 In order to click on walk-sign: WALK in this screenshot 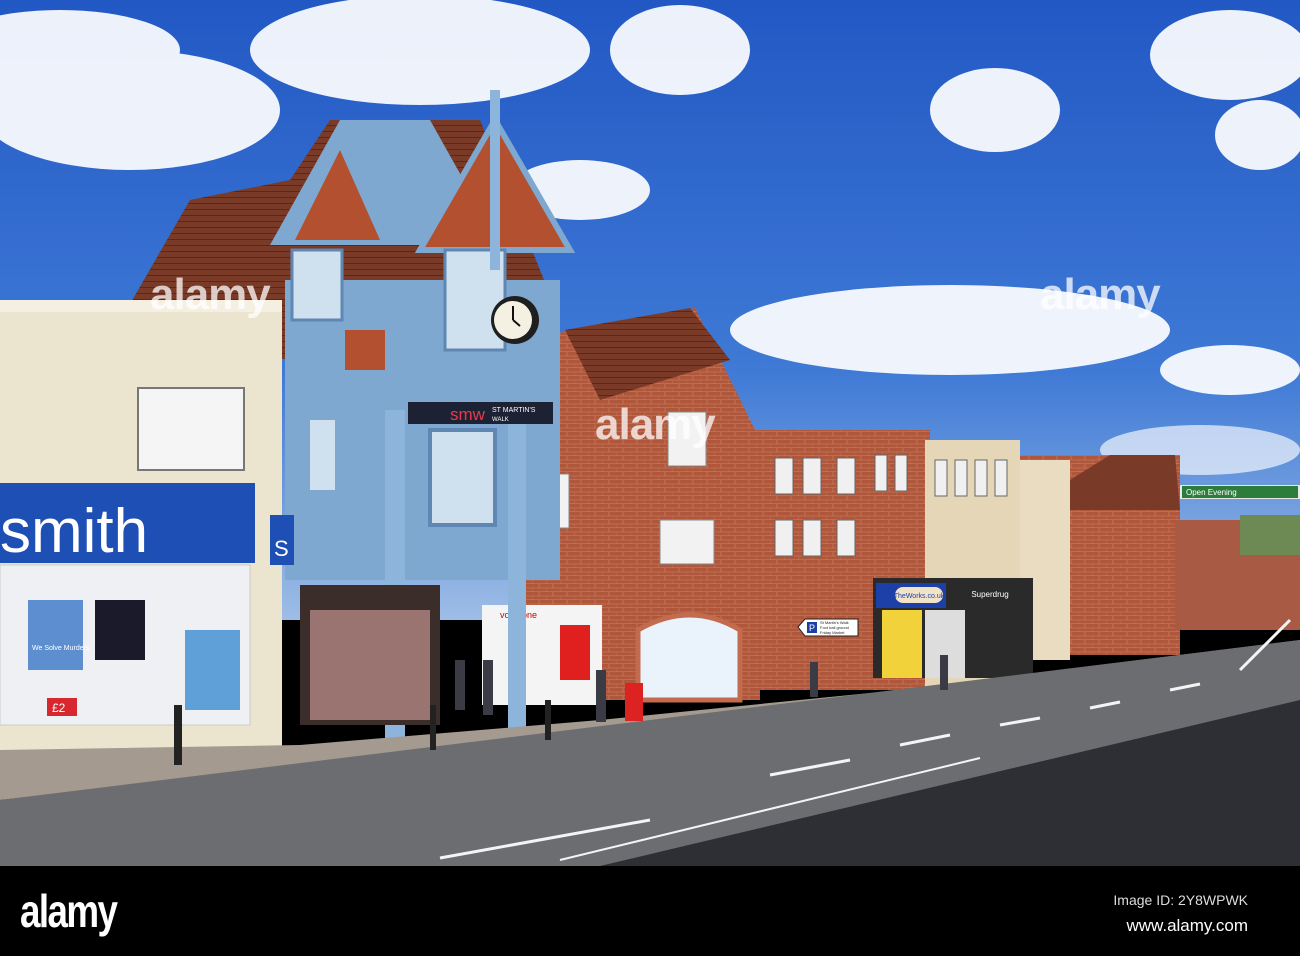, I will do `click(500, 420)`.